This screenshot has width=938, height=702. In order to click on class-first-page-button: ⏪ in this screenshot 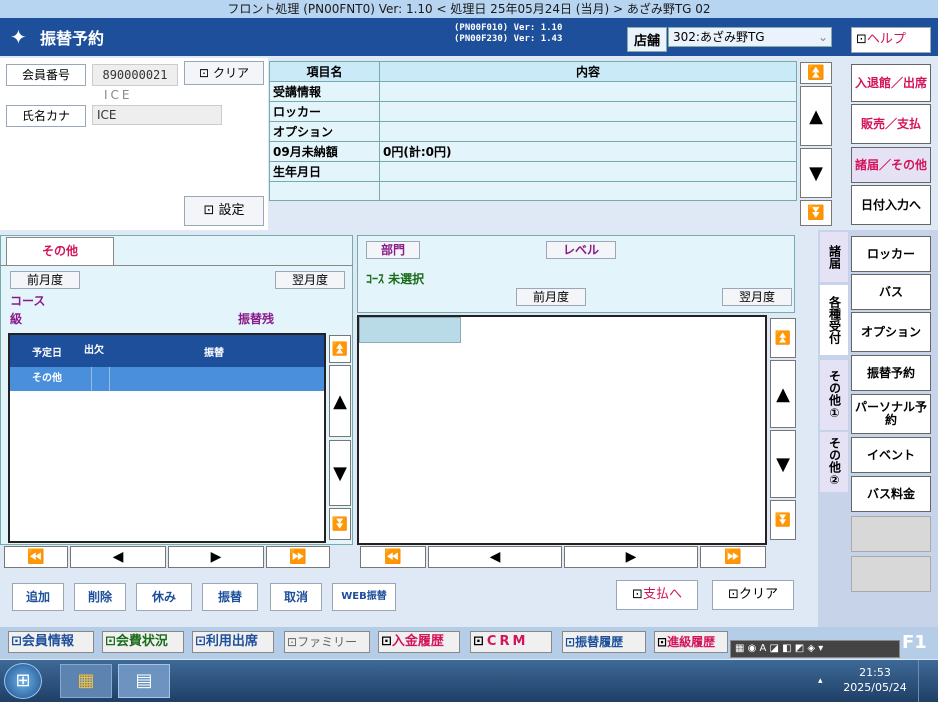, I will do `click(393, 557)`.